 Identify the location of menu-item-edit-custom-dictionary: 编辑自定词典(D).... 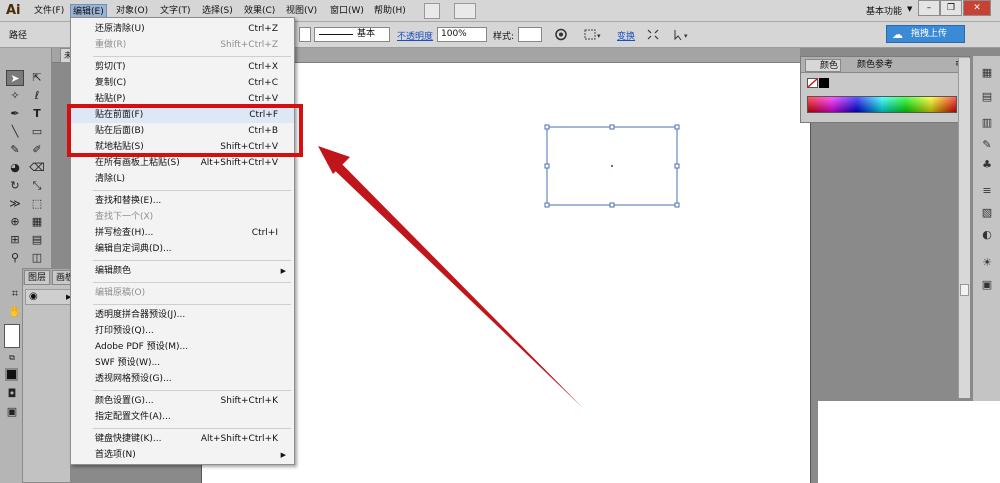
(182, 249).